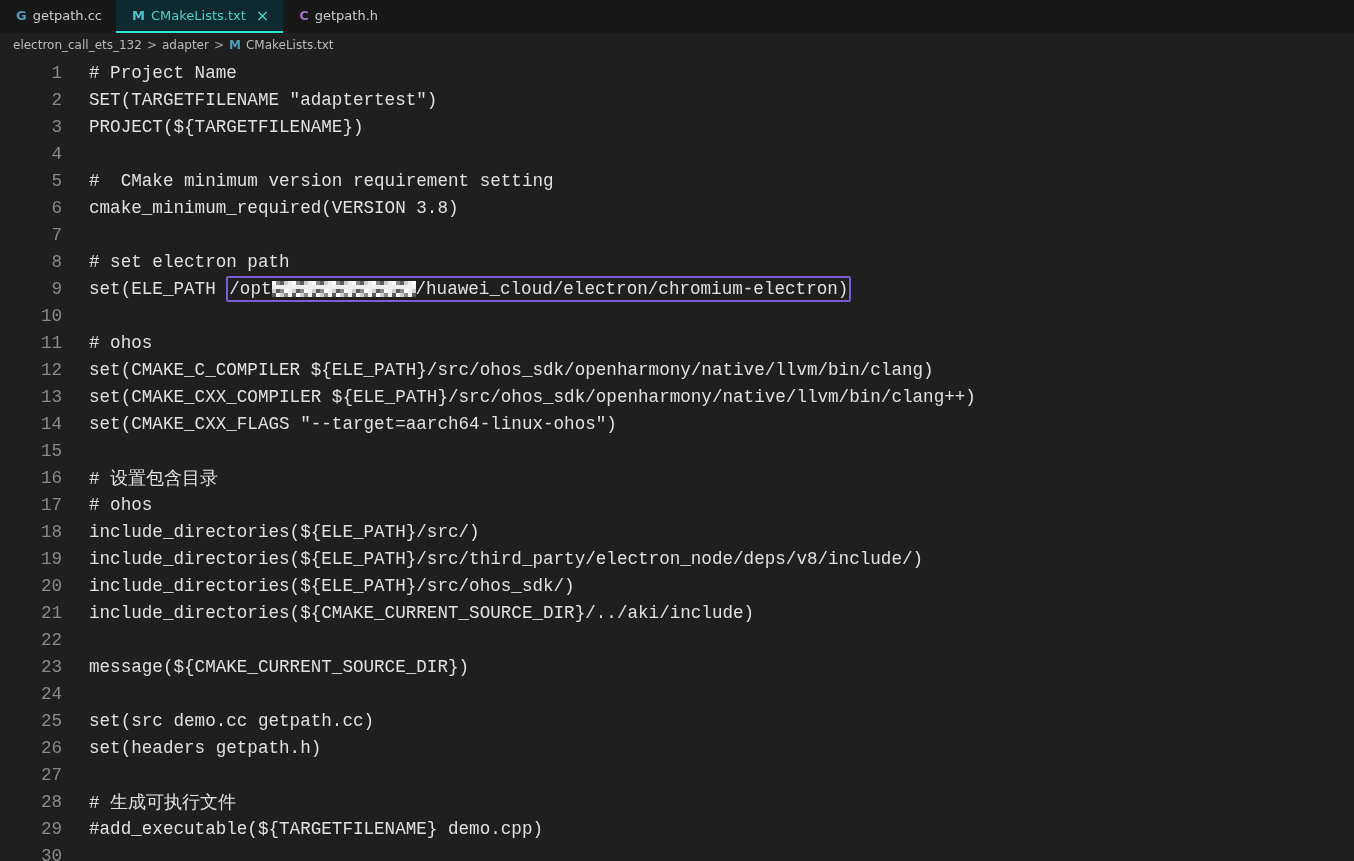 The image size is (1354, 861). What do you see at coordinates (353, 423) in the screenshot?
I see `code-line: set(CMAKE_CXX_FLAGS "--target=aarch64-linux-ohos")` at bounding box center [353, 423].